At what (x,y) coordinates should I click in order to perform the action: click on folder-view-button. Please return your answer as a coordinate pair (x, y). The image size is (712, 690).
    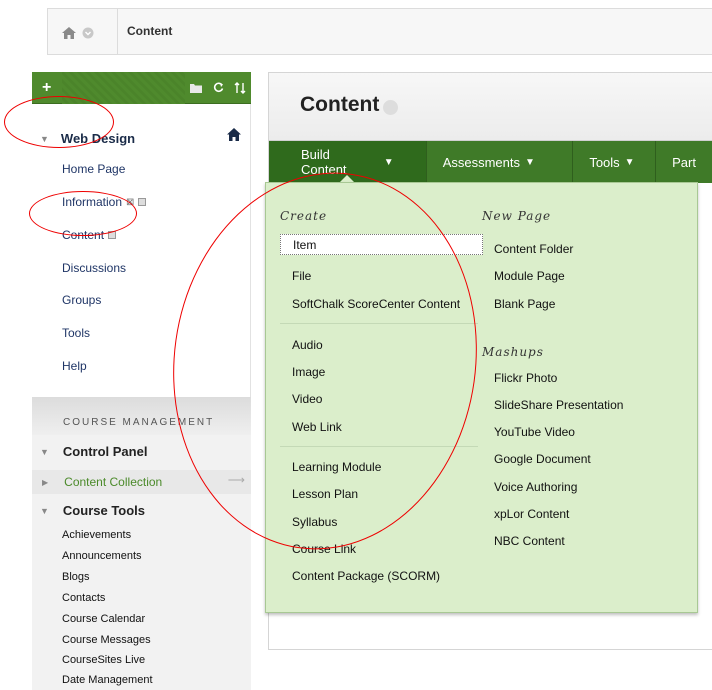
    Looking at the image, I should click on (196, 88).